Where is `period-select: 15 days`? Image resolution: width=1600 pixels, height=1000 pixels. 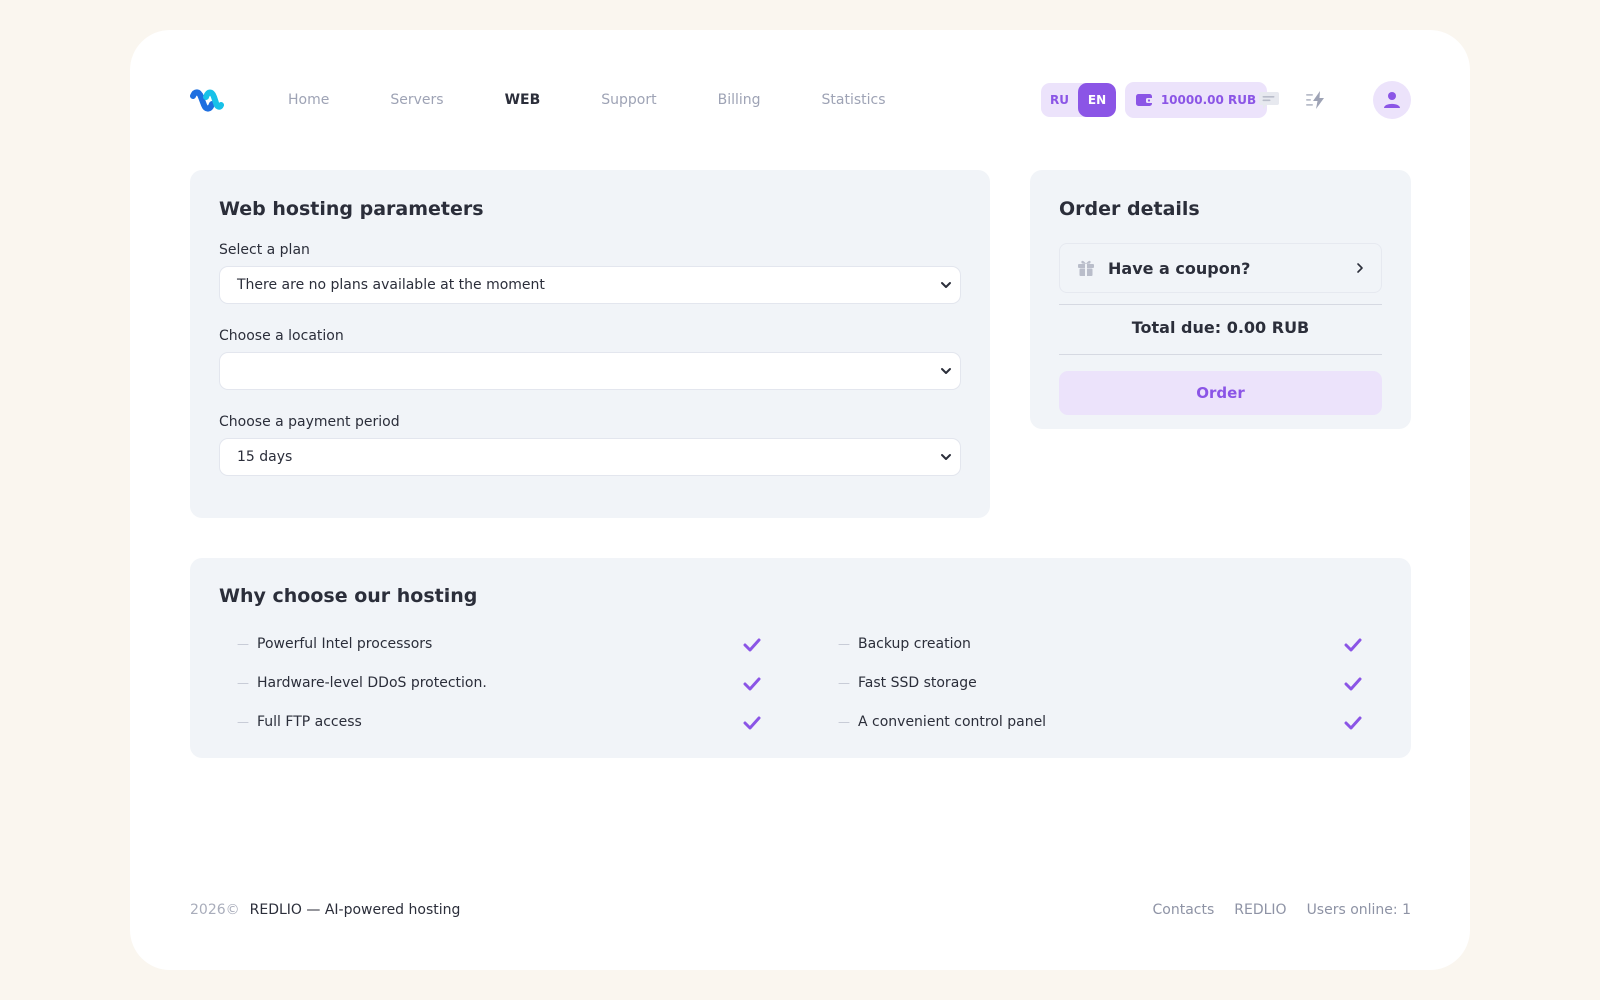
period-select: 15 days is located at coordinates (590, 457).